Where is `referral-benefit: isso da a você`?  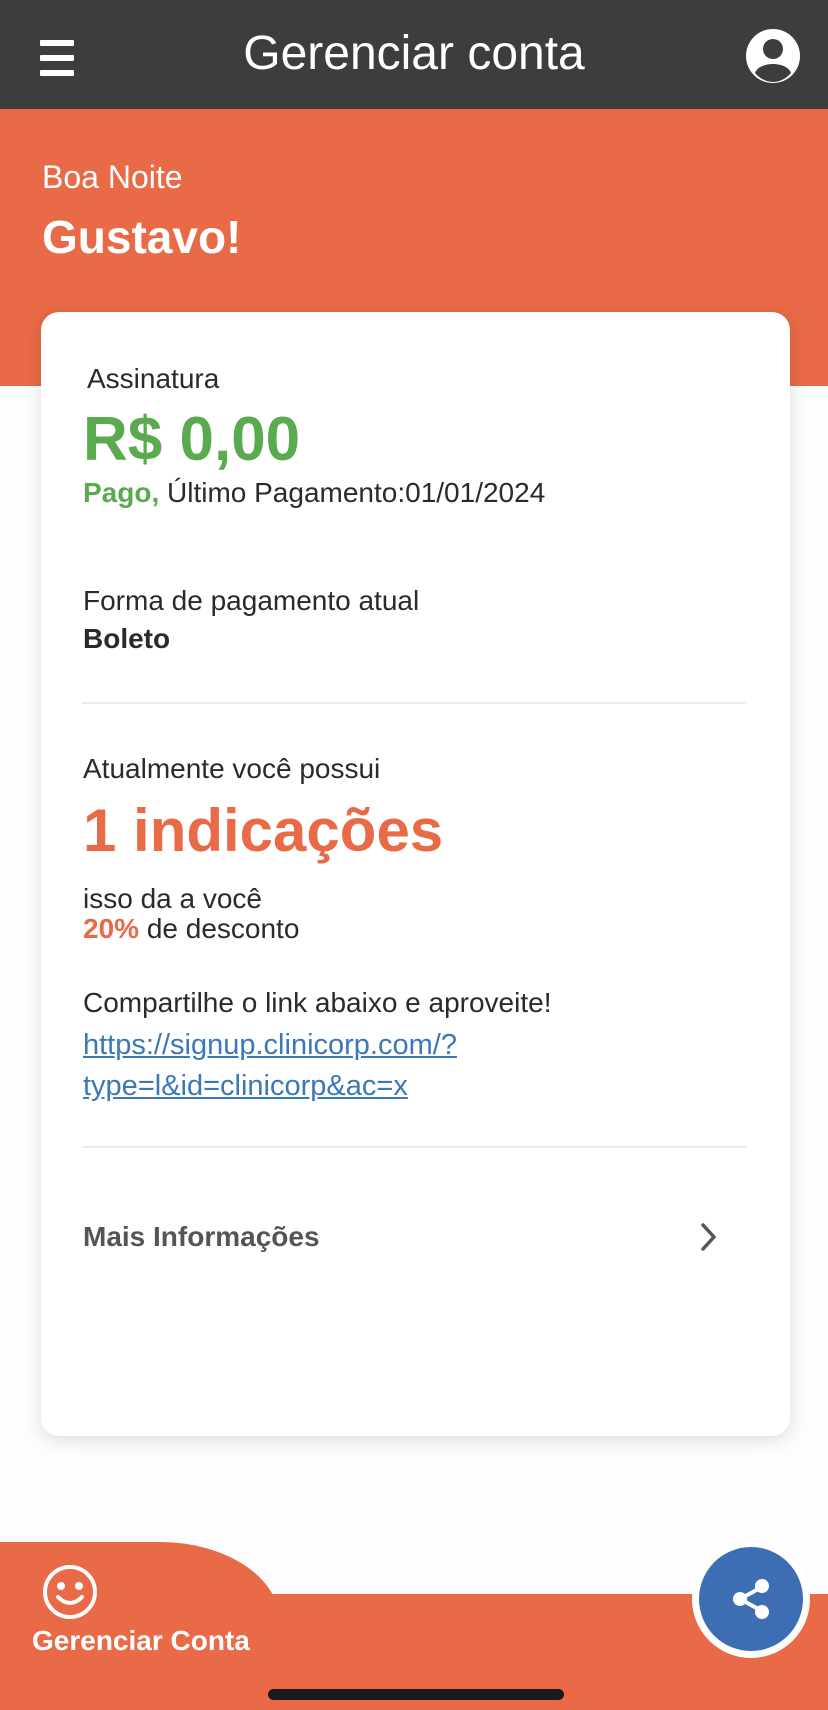 referral-benefit: isso da a você is located at coordinates (172, 898).